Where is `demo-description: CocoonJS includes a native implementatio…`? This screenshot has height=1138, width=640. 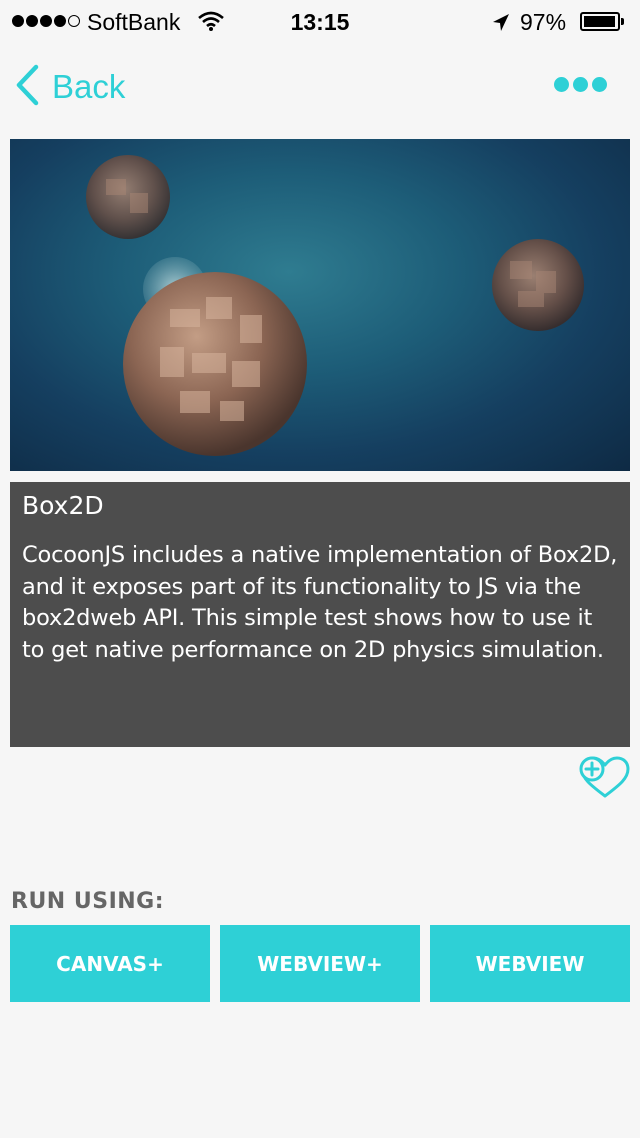
demo-description: CocoonJS includes a native implementatio… is located at coordinates (320, 602).